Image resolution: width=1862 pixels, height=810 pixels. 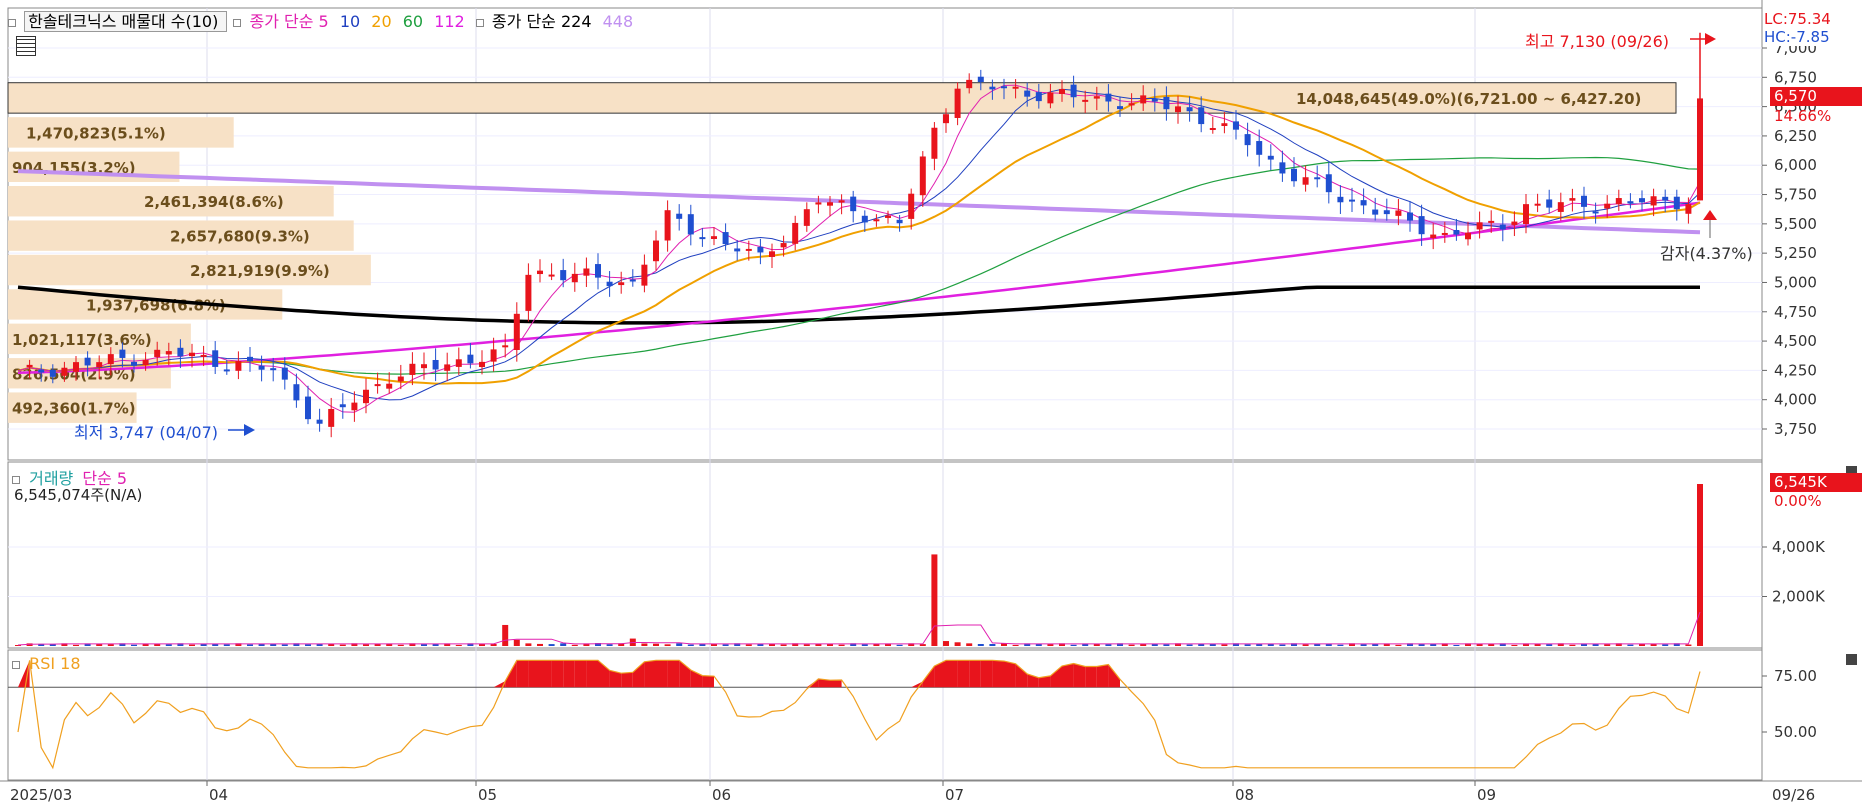 I want to click on price-tick-label: 4,750, so click(x=1795, y=312).